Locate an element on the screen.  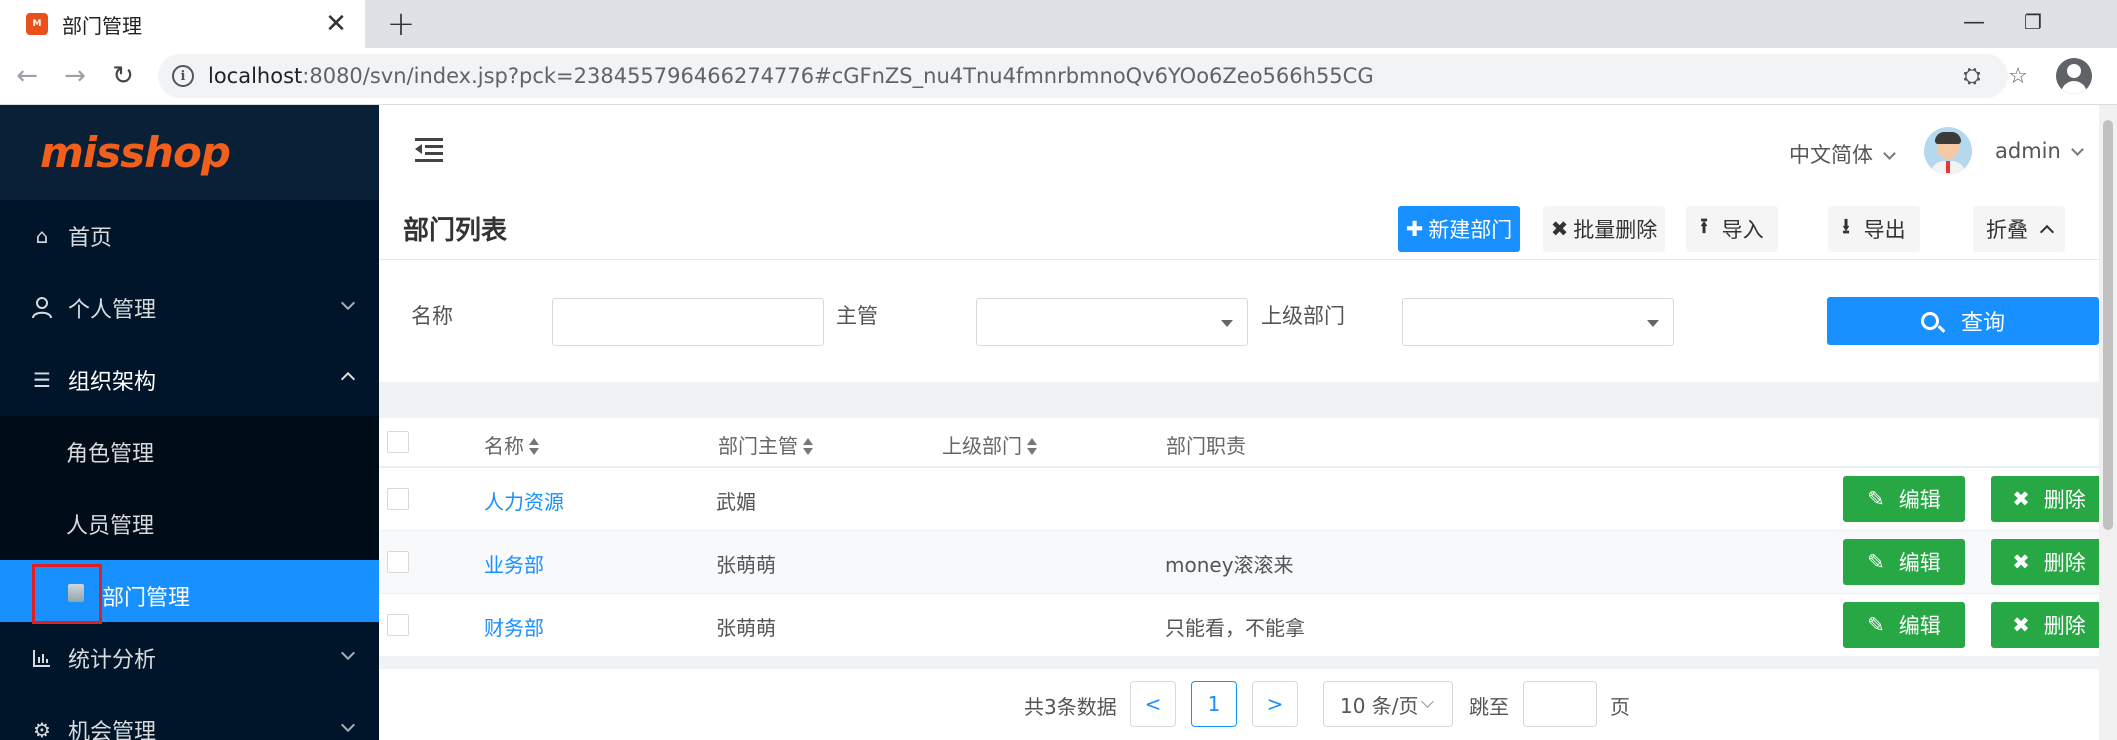
misshop-favicon-icon: M is located at coordinates (37, 24).